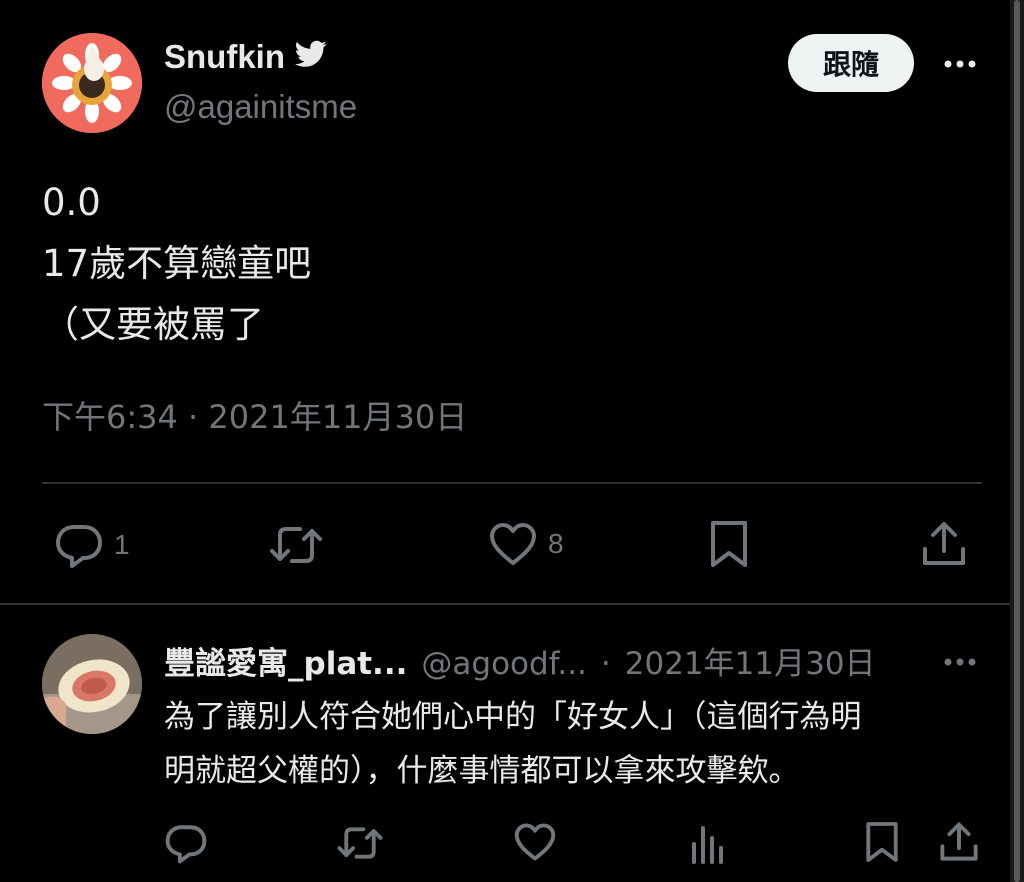 The height and width of the screenshot is (882, 1024). I want to click on like-count: 8, so click(556, 543).